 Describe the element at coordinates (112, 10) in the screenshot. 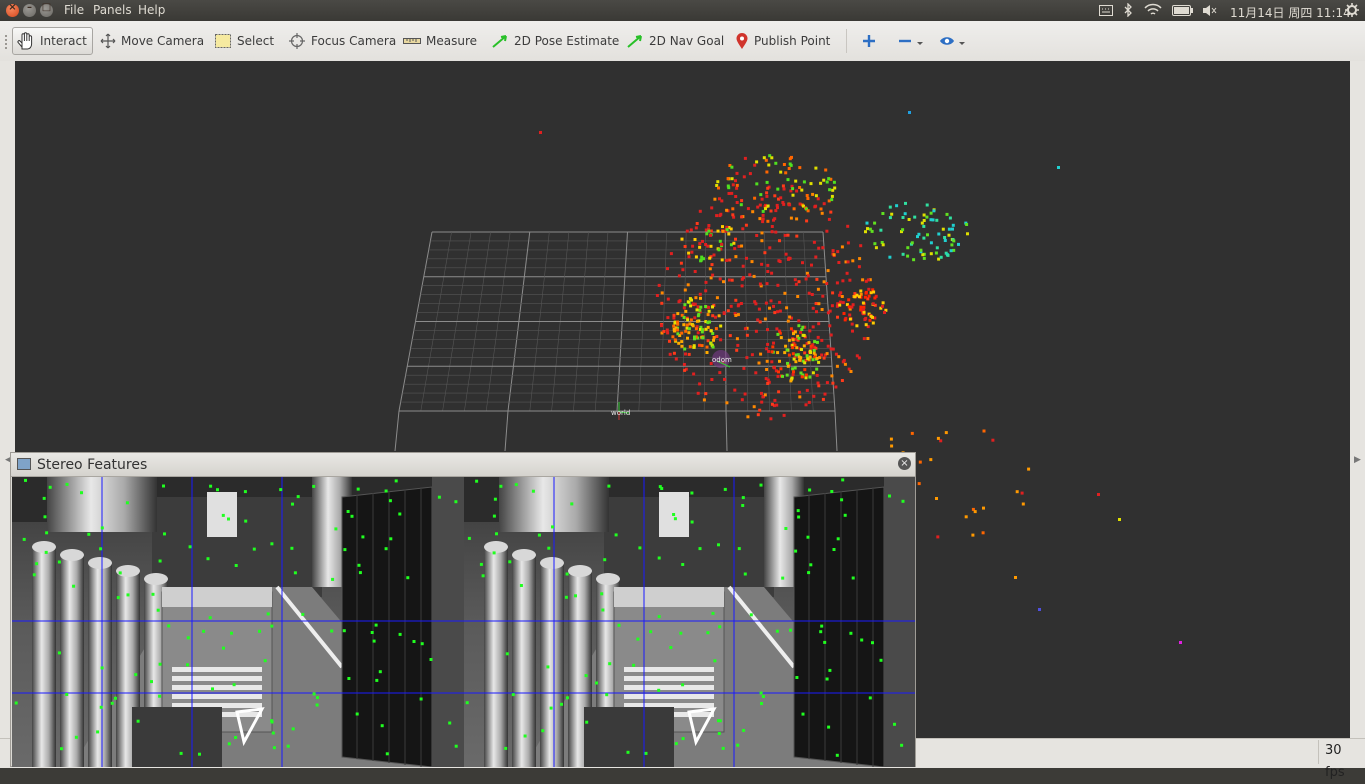

I see `menu-panels: Panels` at that location.